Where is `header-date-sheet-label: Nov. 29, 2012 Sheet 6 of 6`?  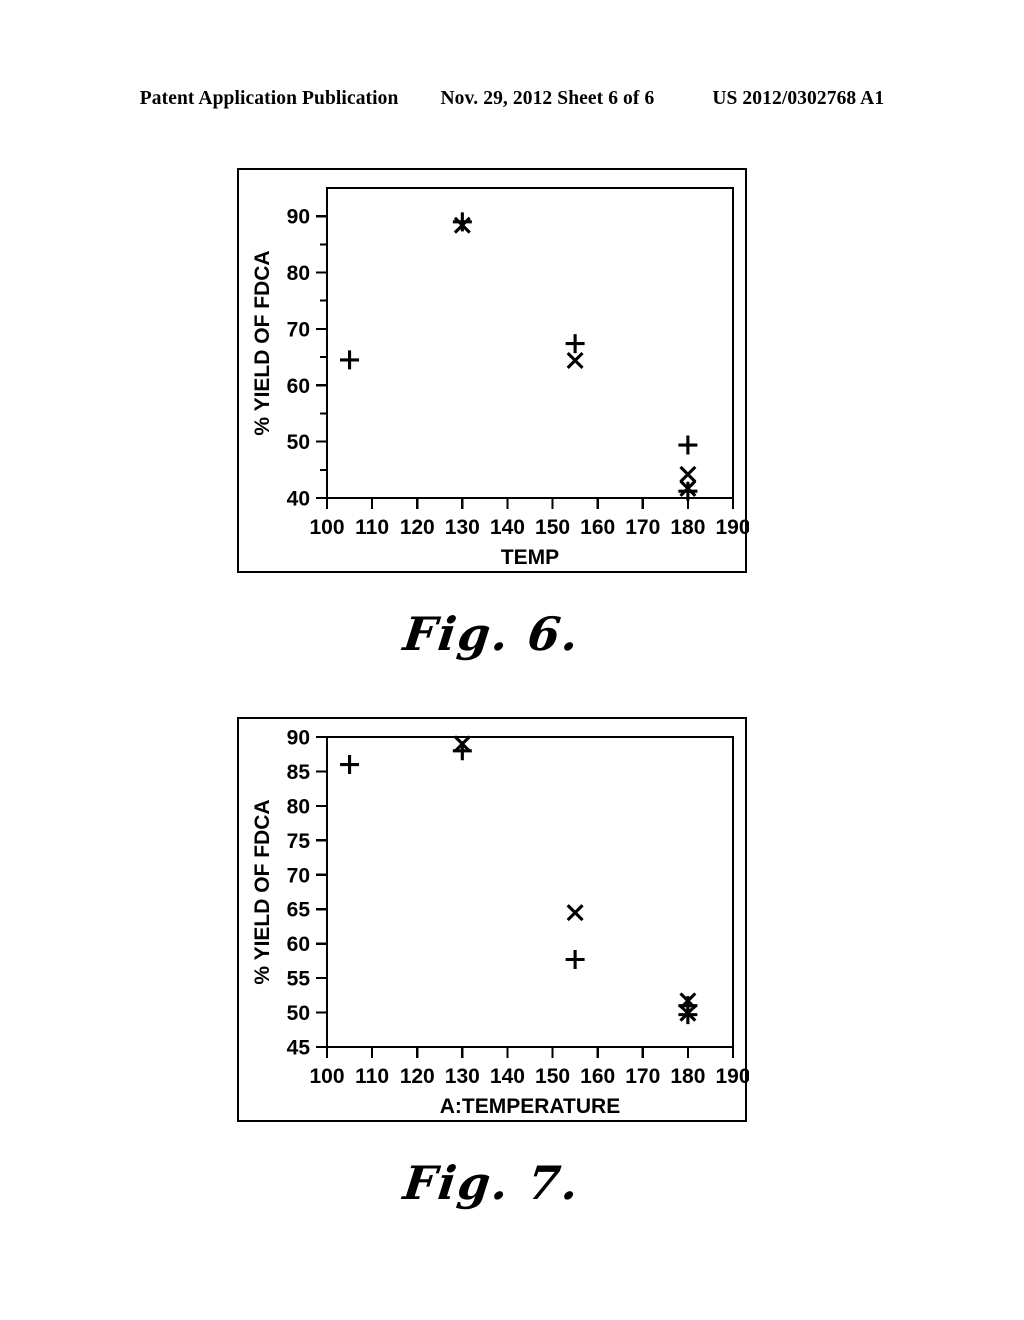 header-date-sheet-label: Nov. 29, 2012 Sheet 6 of 6 is located at coordinates (547, 98).